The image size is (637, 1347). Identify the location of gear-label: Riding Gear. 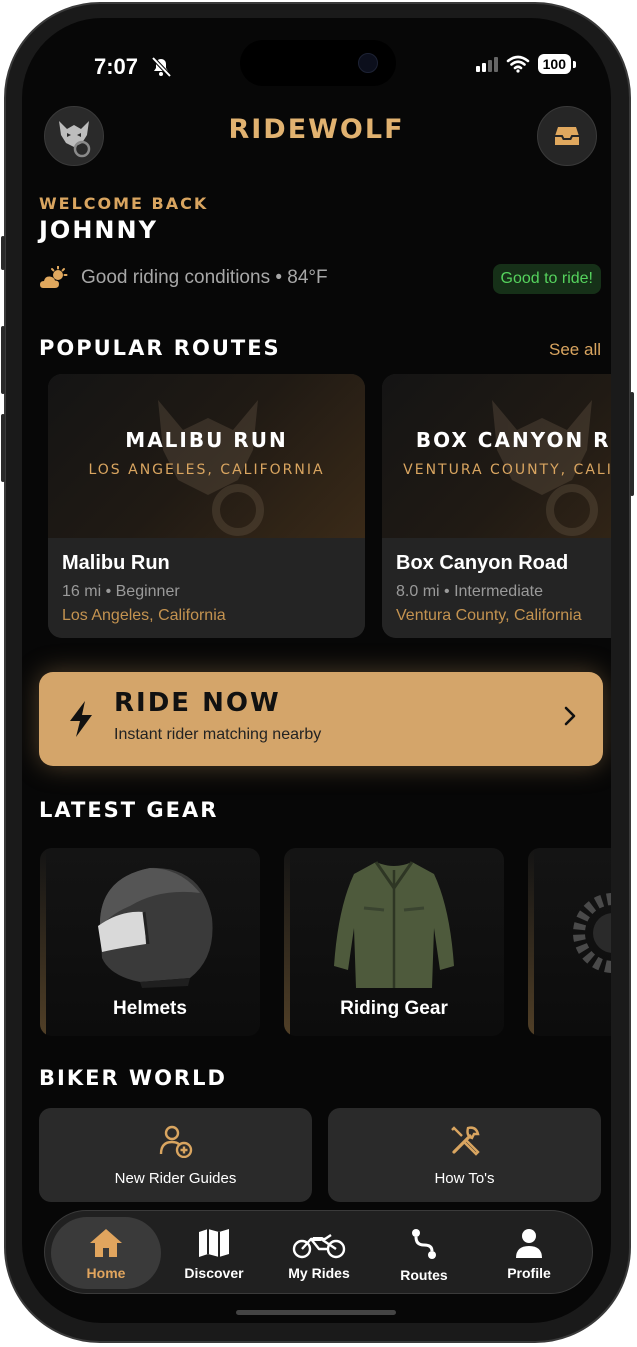
(394, 1008).